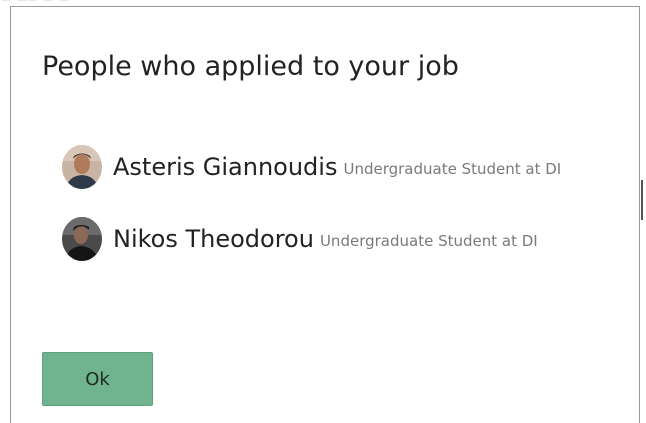 This screenshot has height=423, width=646. Describe the element at coordinates (250, 66) in the screenshot. I see `modal-title: People who applied to your job` at that location.